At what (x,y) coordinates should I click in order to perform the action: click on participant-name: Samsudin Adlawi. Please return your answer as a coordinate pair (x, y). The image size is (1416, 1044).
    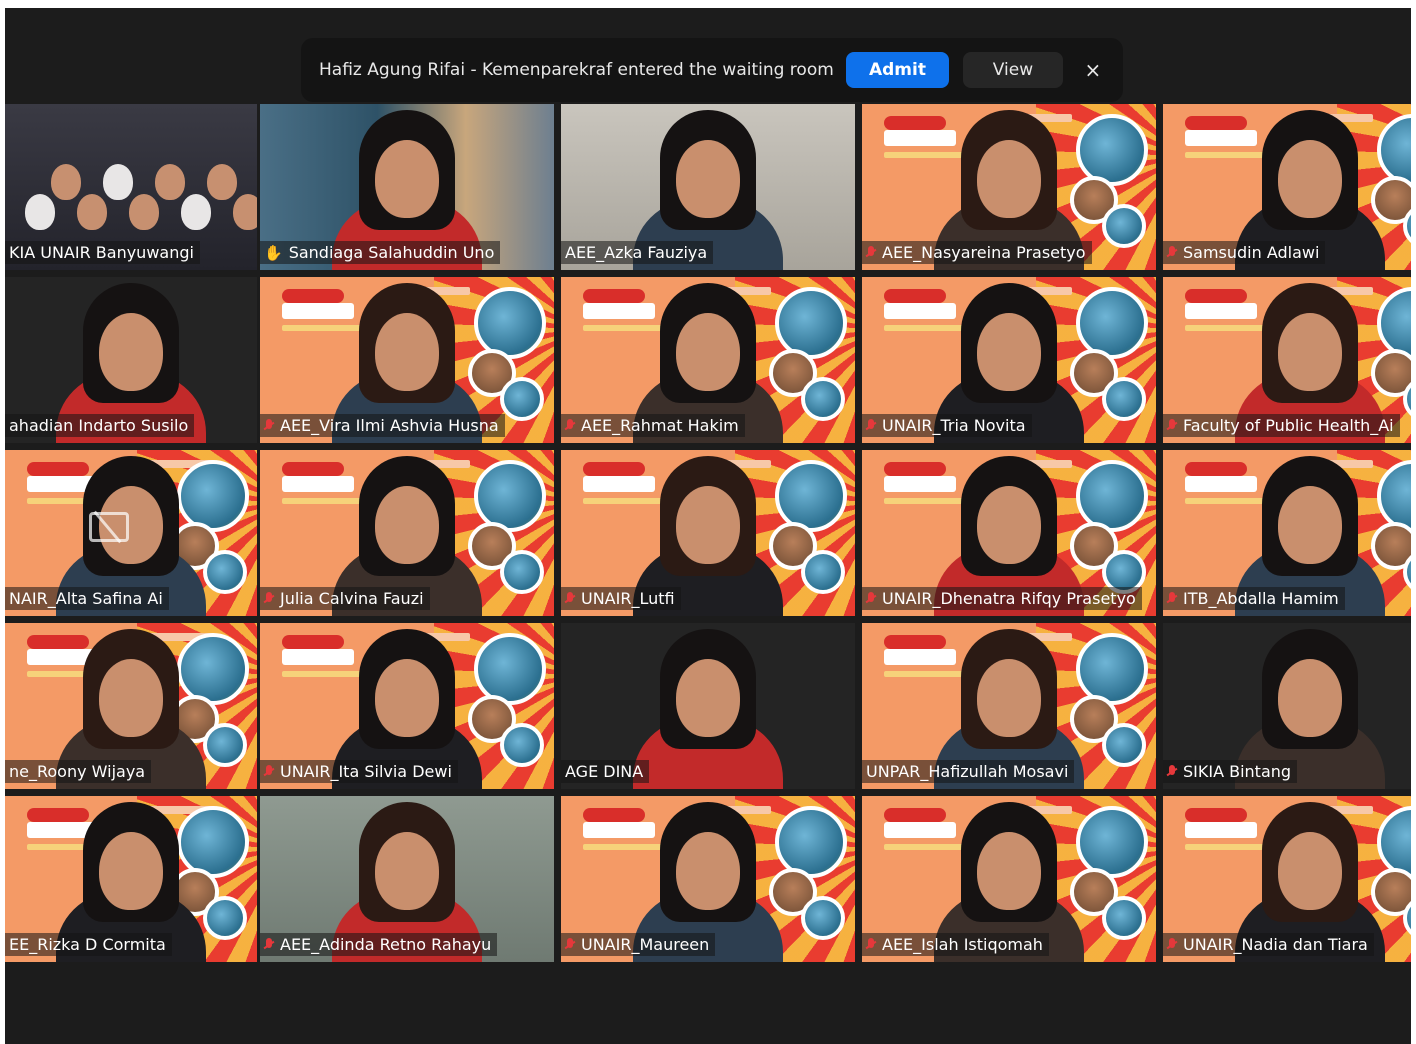
    Looking at the image, I should click on (1251, 252).